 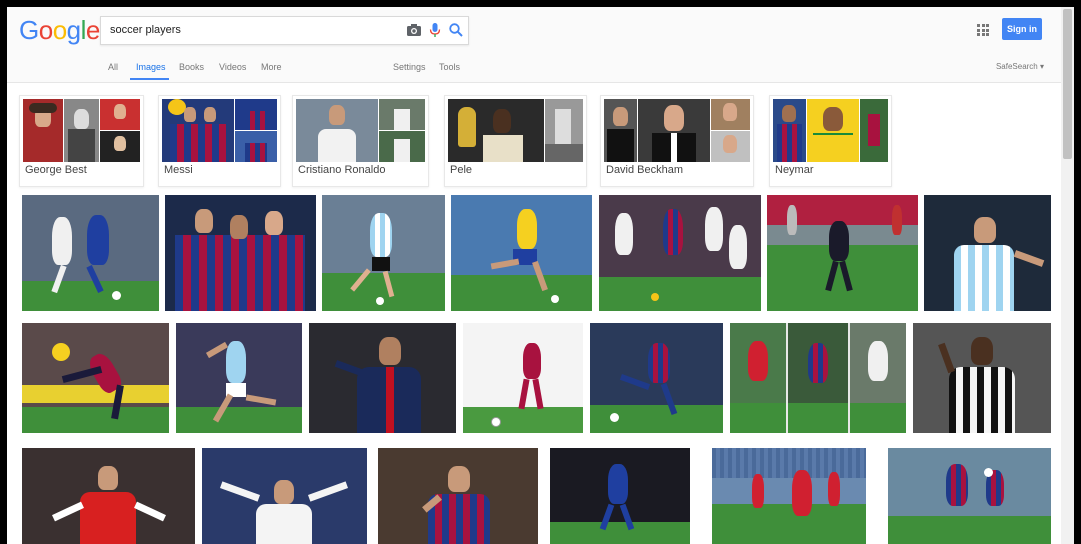 I want to click on search-input, so click(x=250, y=30).